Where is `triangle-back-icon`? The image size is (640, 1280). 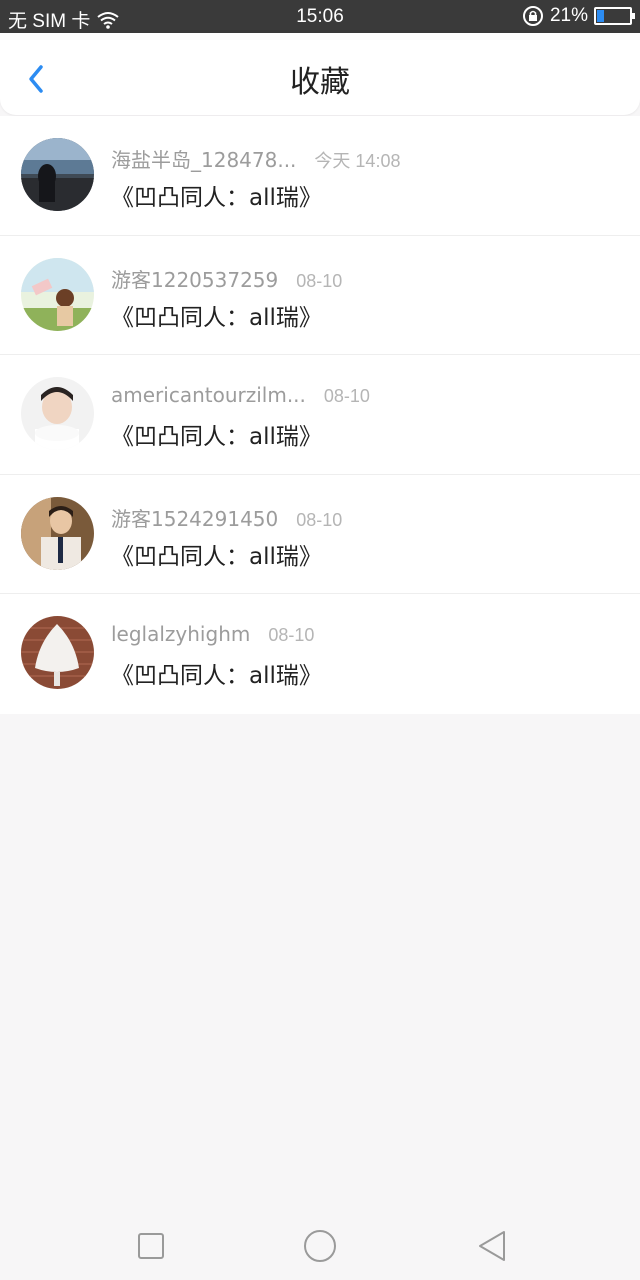 triangle-back-icon is located at coordinates (492, 1246).